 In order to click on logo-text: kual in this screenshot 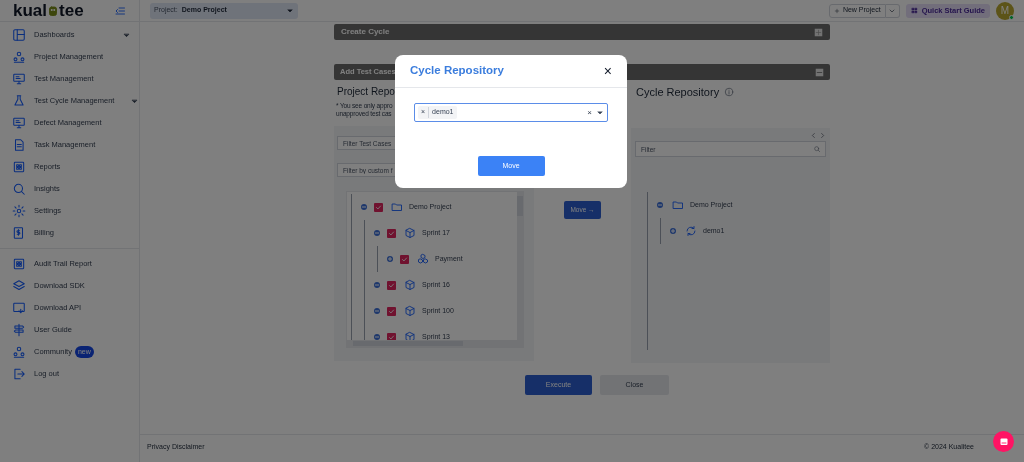, I will do `click(30, 11)`.